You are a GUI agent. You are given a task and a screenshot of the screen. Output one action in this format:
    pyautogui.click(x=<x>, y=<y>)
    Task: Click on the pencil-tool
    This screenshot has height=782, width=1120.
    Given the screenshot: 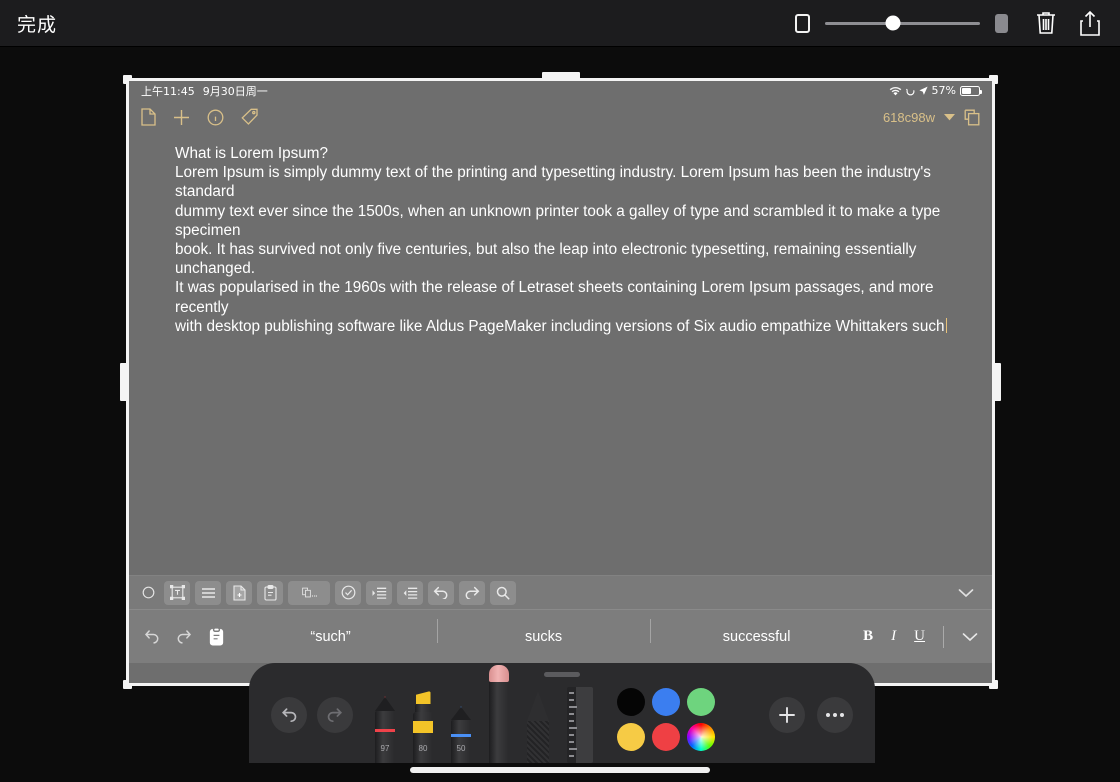 What is the action you would take?
    pyautogui.click(x=538, y=727)
    